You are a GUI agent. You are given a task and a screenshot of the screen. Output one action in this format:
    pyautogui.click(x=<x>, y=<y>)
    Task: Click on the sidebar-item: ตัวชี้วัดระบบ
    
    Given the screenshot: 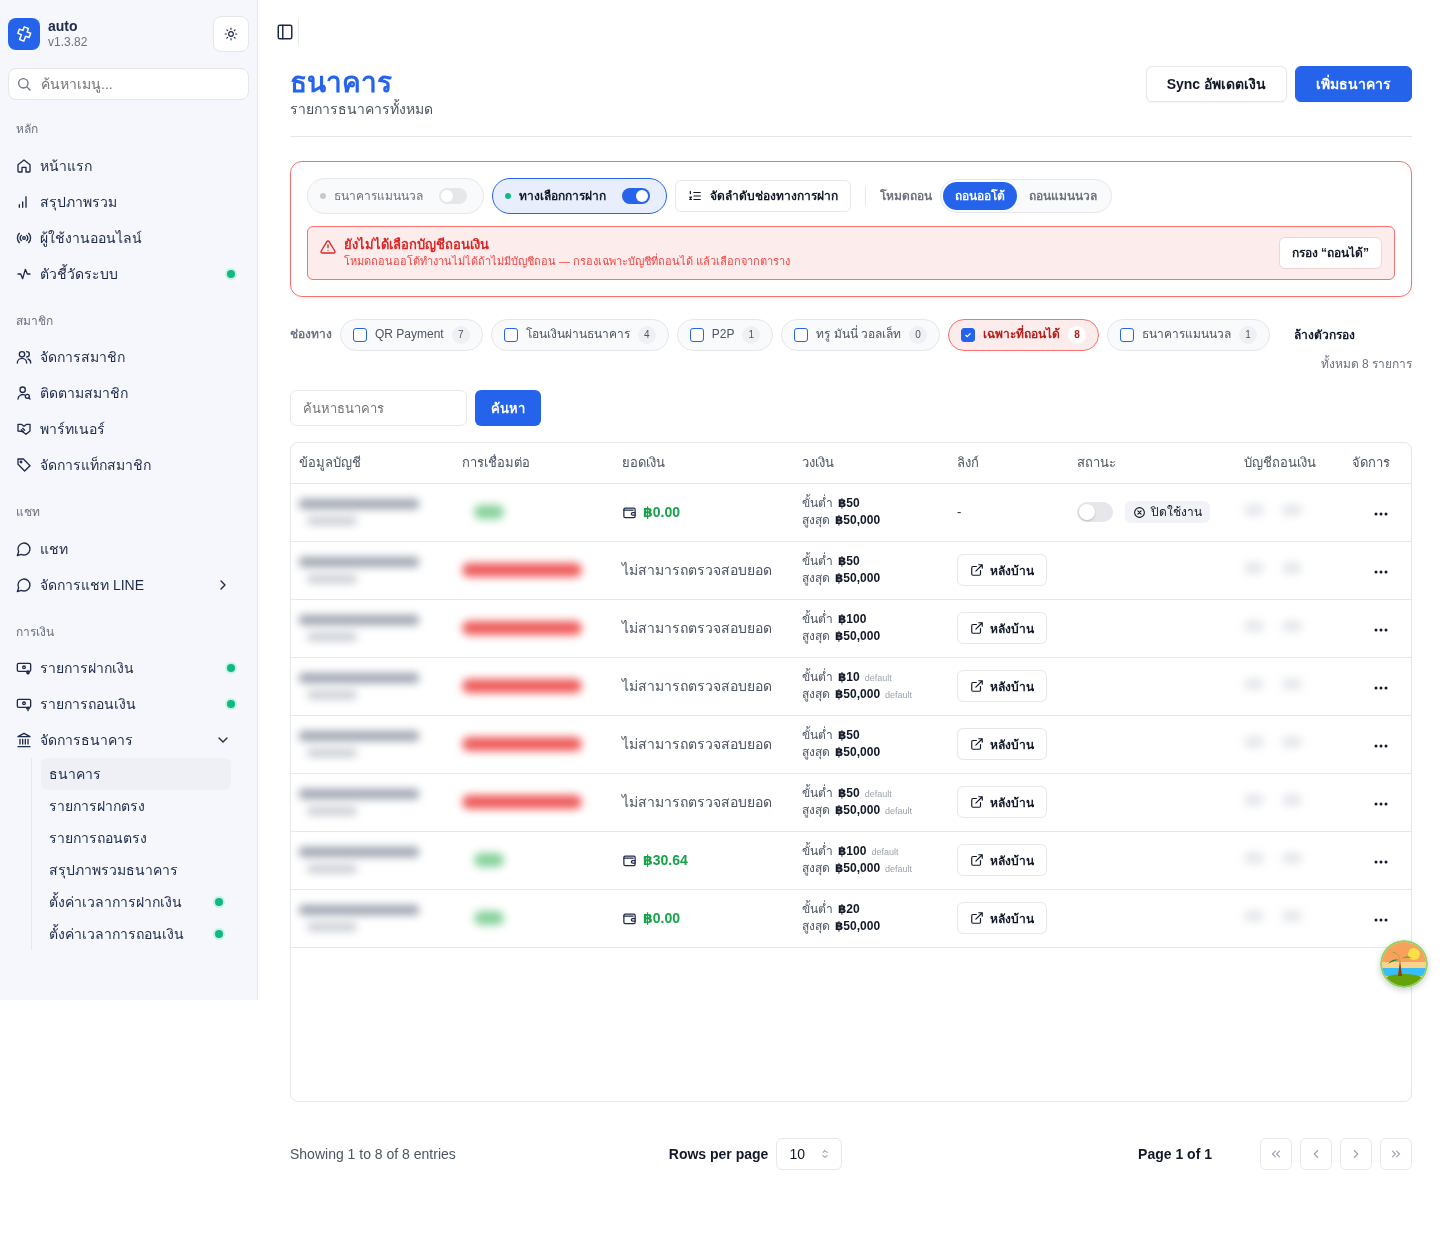 What is the action you would take?
    pyautogui.click(x=128, y=273)
    